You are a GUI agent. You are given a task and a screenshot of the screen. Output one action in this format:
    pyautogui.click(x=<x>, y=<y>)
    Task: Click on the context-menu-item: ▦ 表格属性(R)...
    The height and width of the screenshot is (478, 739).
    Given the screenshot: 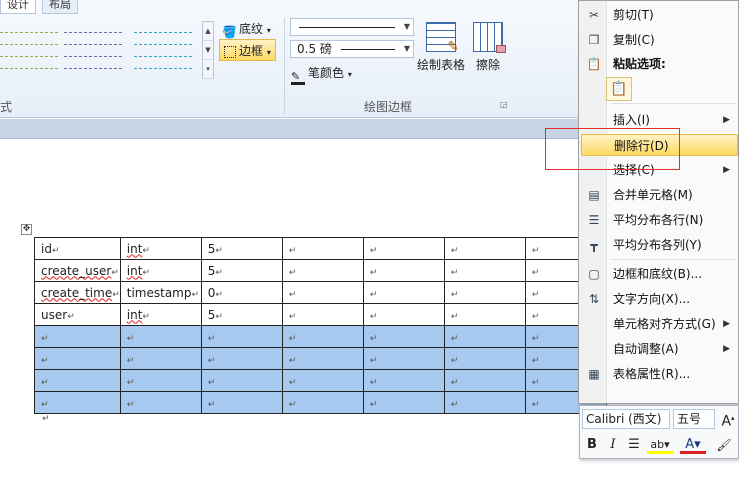 What is the action you would take?
    pyautogui.click(x=659, y=374)
    